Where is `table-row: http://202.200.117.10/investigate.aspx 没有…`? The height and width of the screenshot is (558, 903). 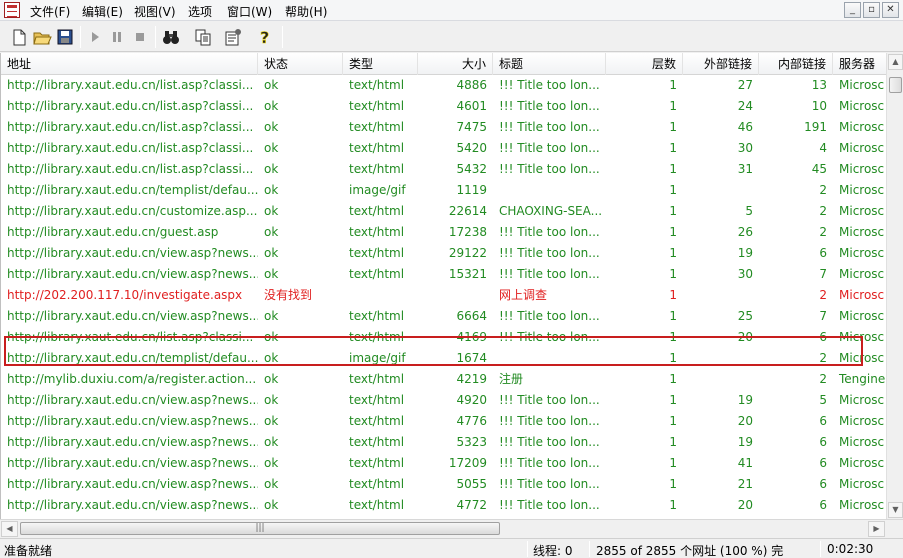
table-row: http://202.200.117.10/investigate.aspx 没有… is located at coordinates (443, 295).